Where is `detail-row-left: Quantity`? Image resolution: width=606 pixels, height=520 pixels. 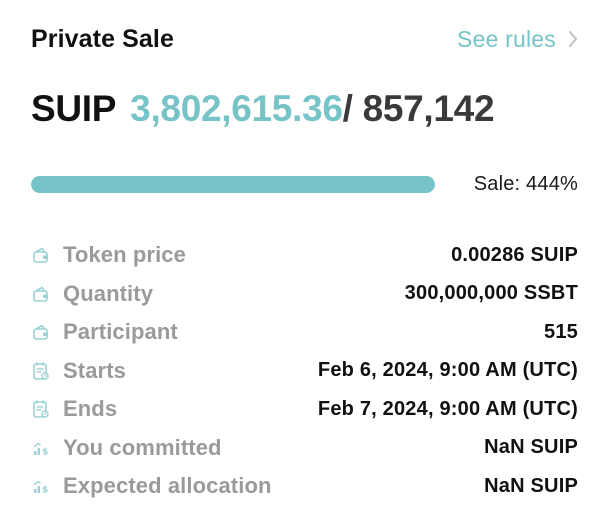
detail-row-left: Quantity is located at coordinates (92, 294).